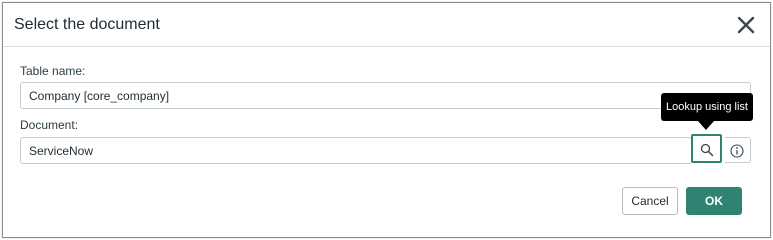  I want to click on lookup-button, so click(706, 148).